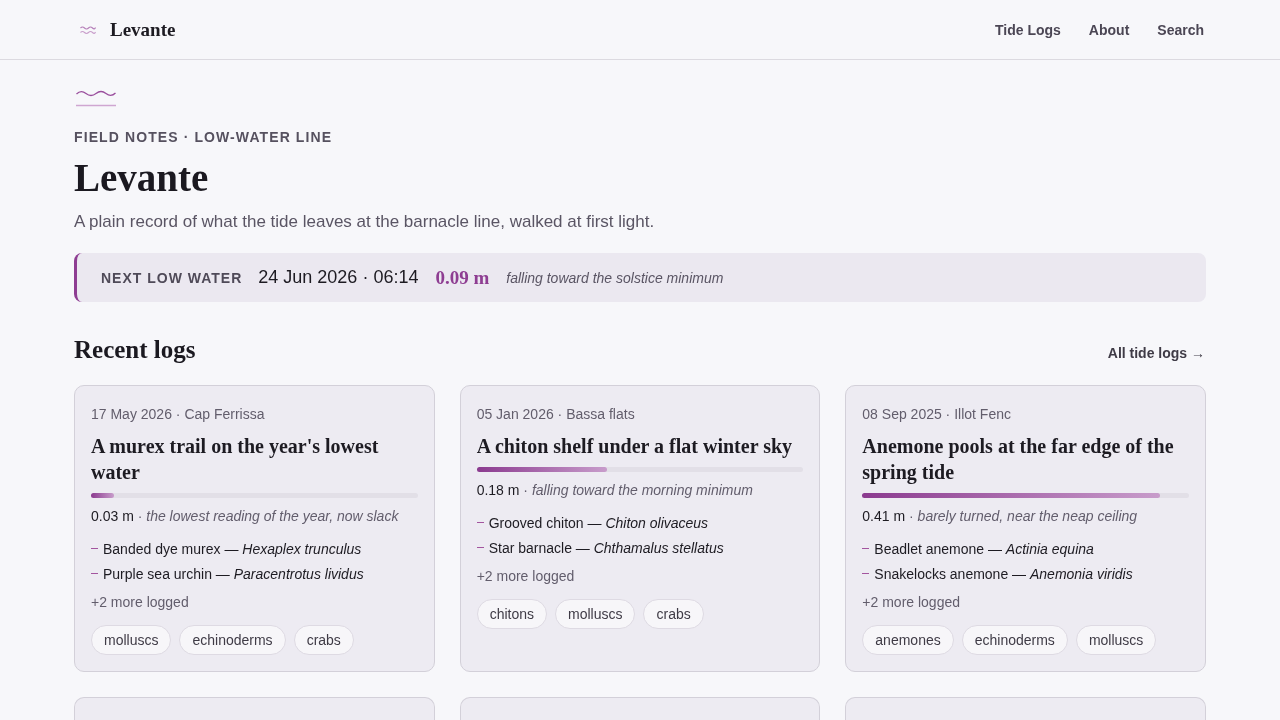  I want to click on species-name: Banded dye murex — Hexaplex trunculus, so click(232, 548).